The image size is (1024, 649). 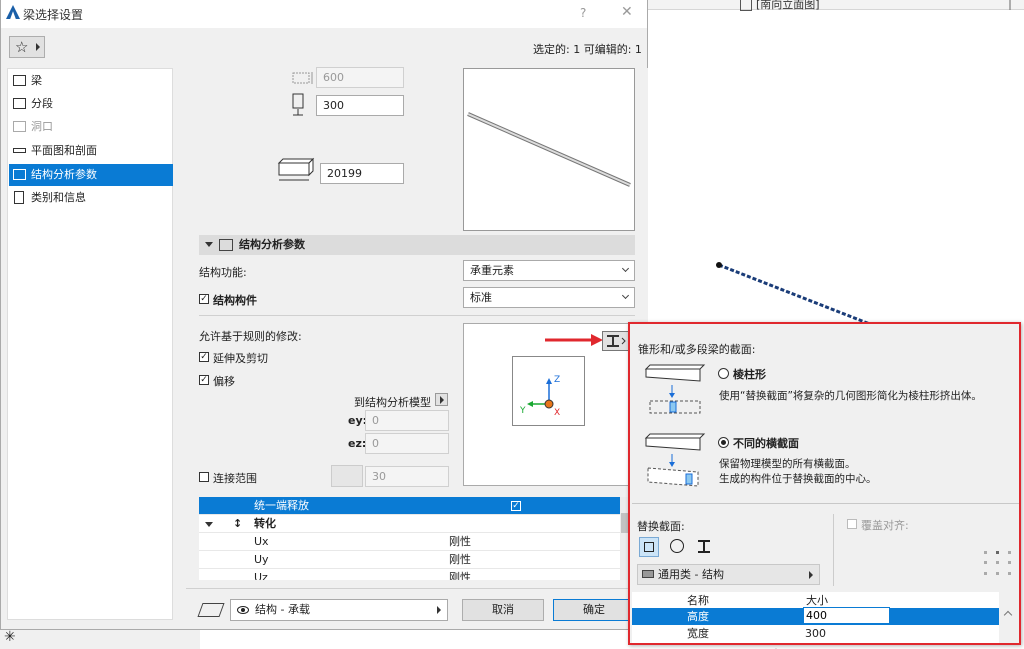 I want to click on circle-shape-button, so click(x=678, y=547).